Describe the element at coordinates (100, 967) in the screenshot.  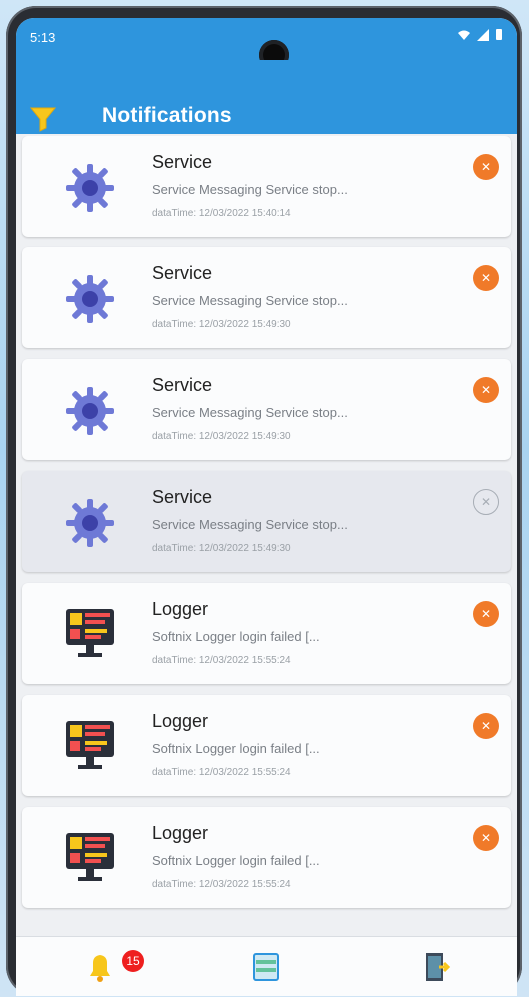
I see `bell-icon` at that location.